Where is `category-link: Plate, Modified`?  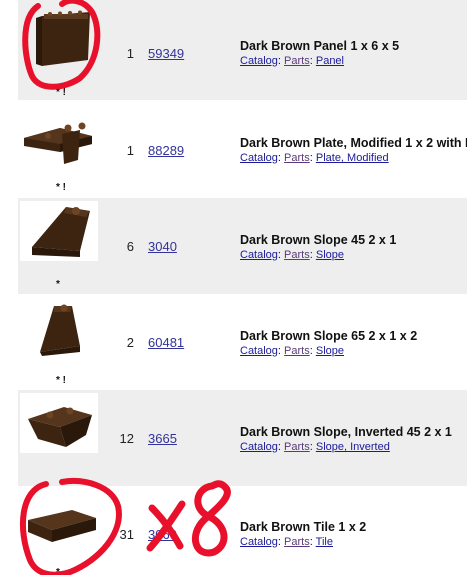
category-link: Plate, Modified is located at coordinates (352, 158).